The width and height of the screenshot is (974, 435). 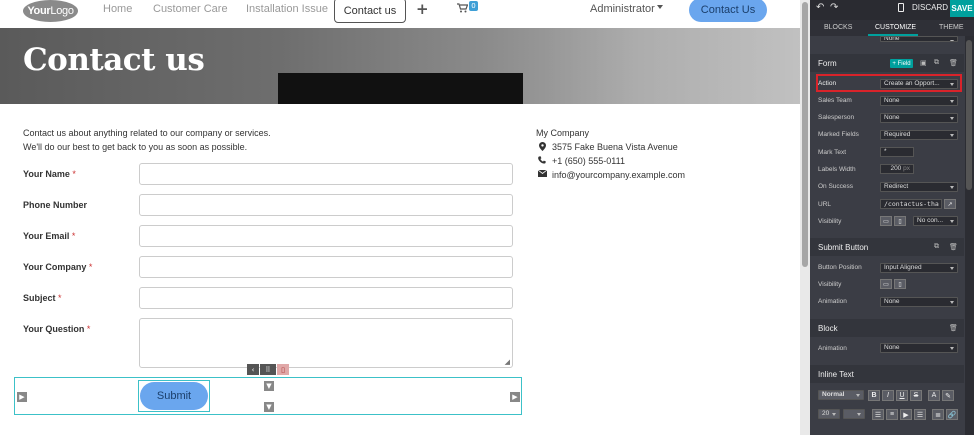 I want to click on tab-blocks: BLOCKS, so click(x=838, y=27).